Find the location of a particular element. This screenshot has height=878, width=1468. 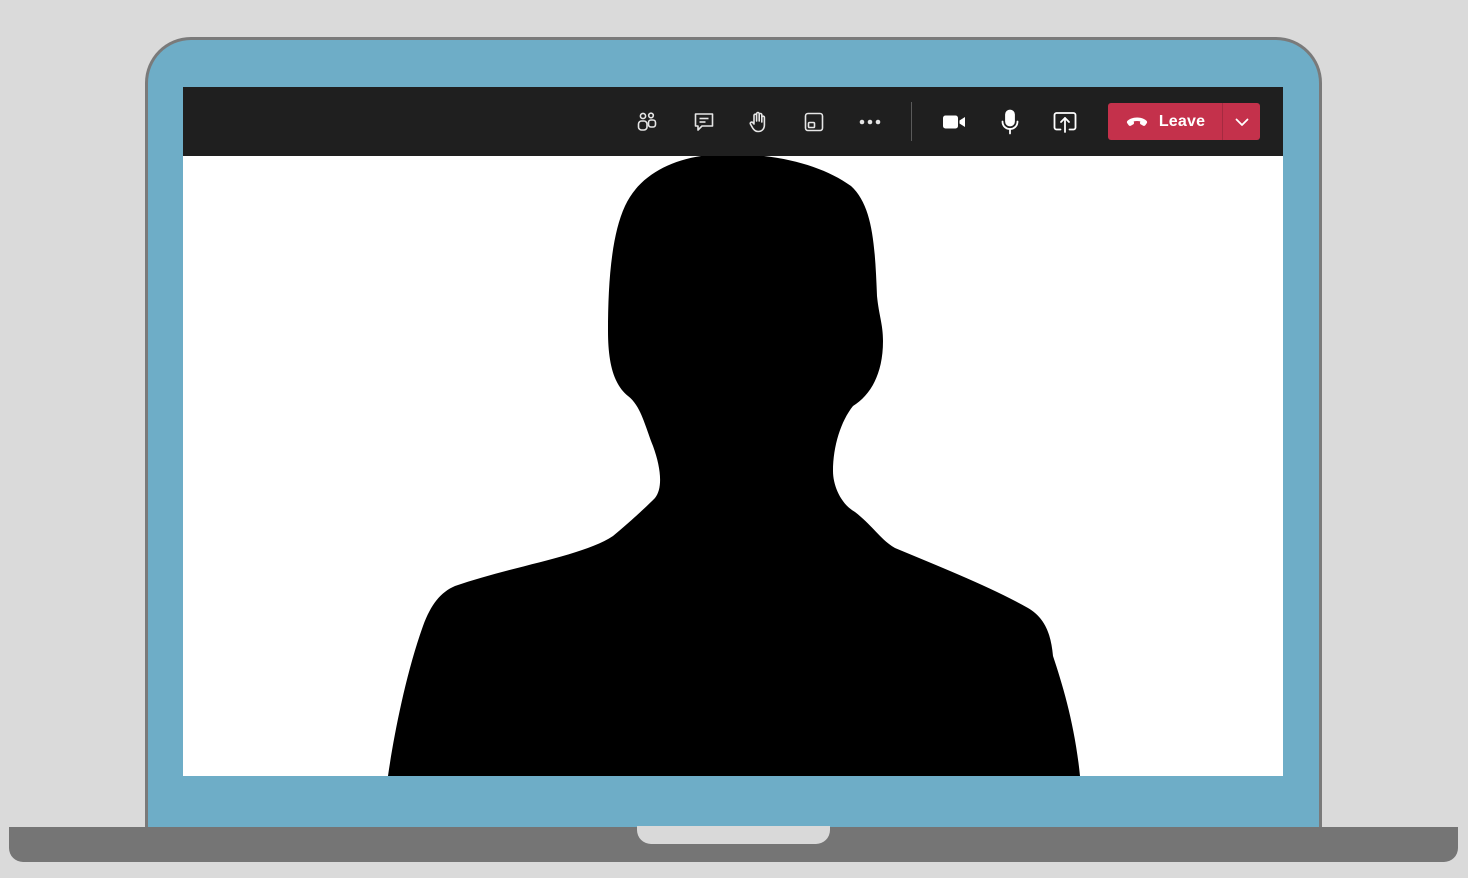

microphone-icon is located at coordinates (1010, 122).